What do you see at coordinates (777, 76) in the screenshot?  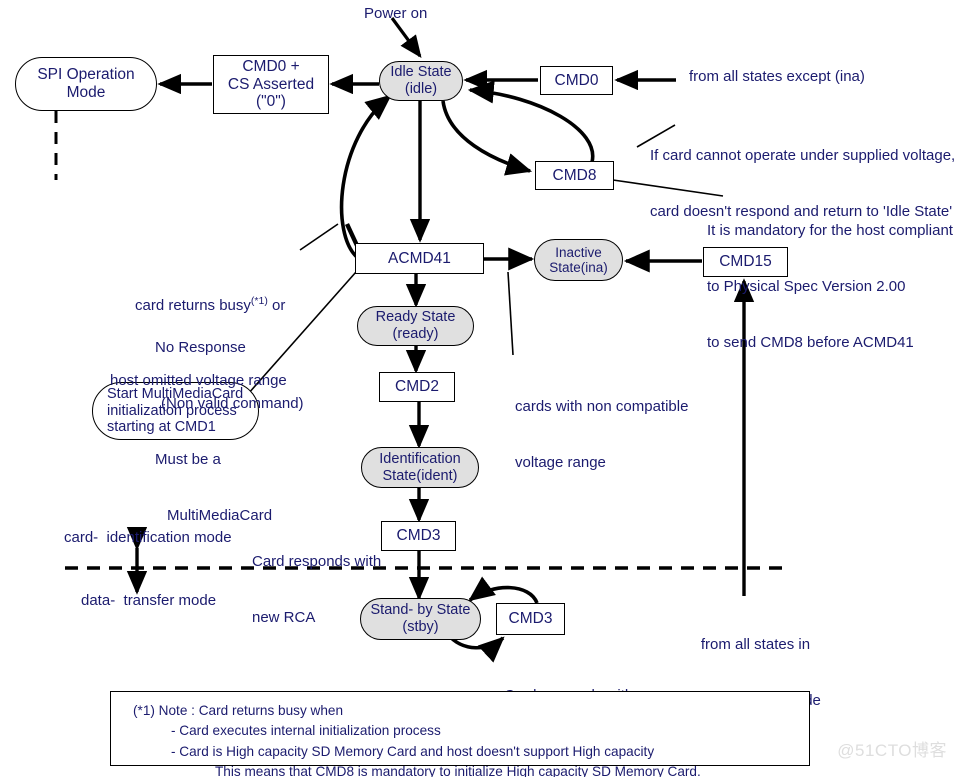 I see `label-from-all-states-except-ina: from all states except (ina)` at bounding box center [777, 76].